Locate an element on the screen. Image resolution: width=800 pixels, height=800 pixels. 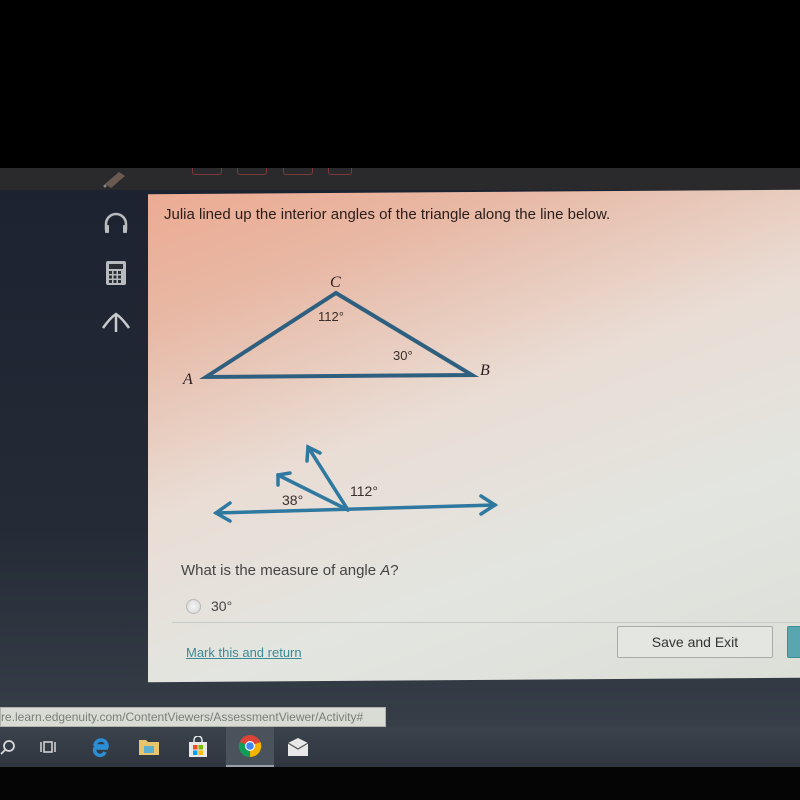
edge-icon is located at coordinates (100, 747).